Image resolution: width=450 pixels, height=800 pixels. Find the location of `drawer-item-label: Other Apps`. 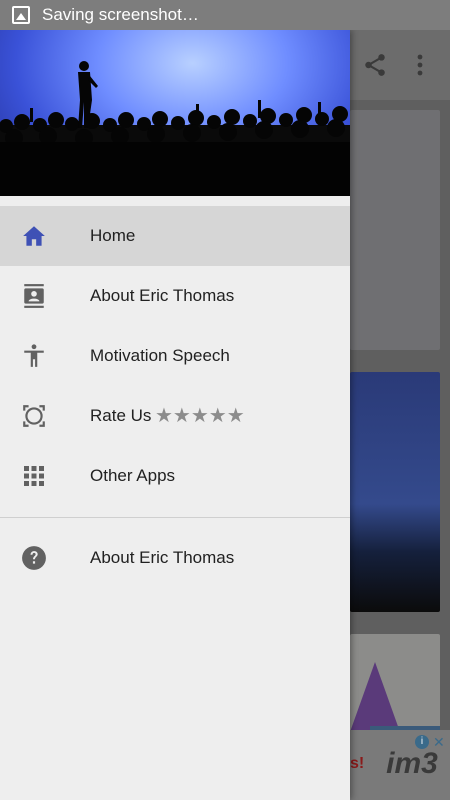

drawer-item-label: Other Apps is located at coordinates (133, 475).